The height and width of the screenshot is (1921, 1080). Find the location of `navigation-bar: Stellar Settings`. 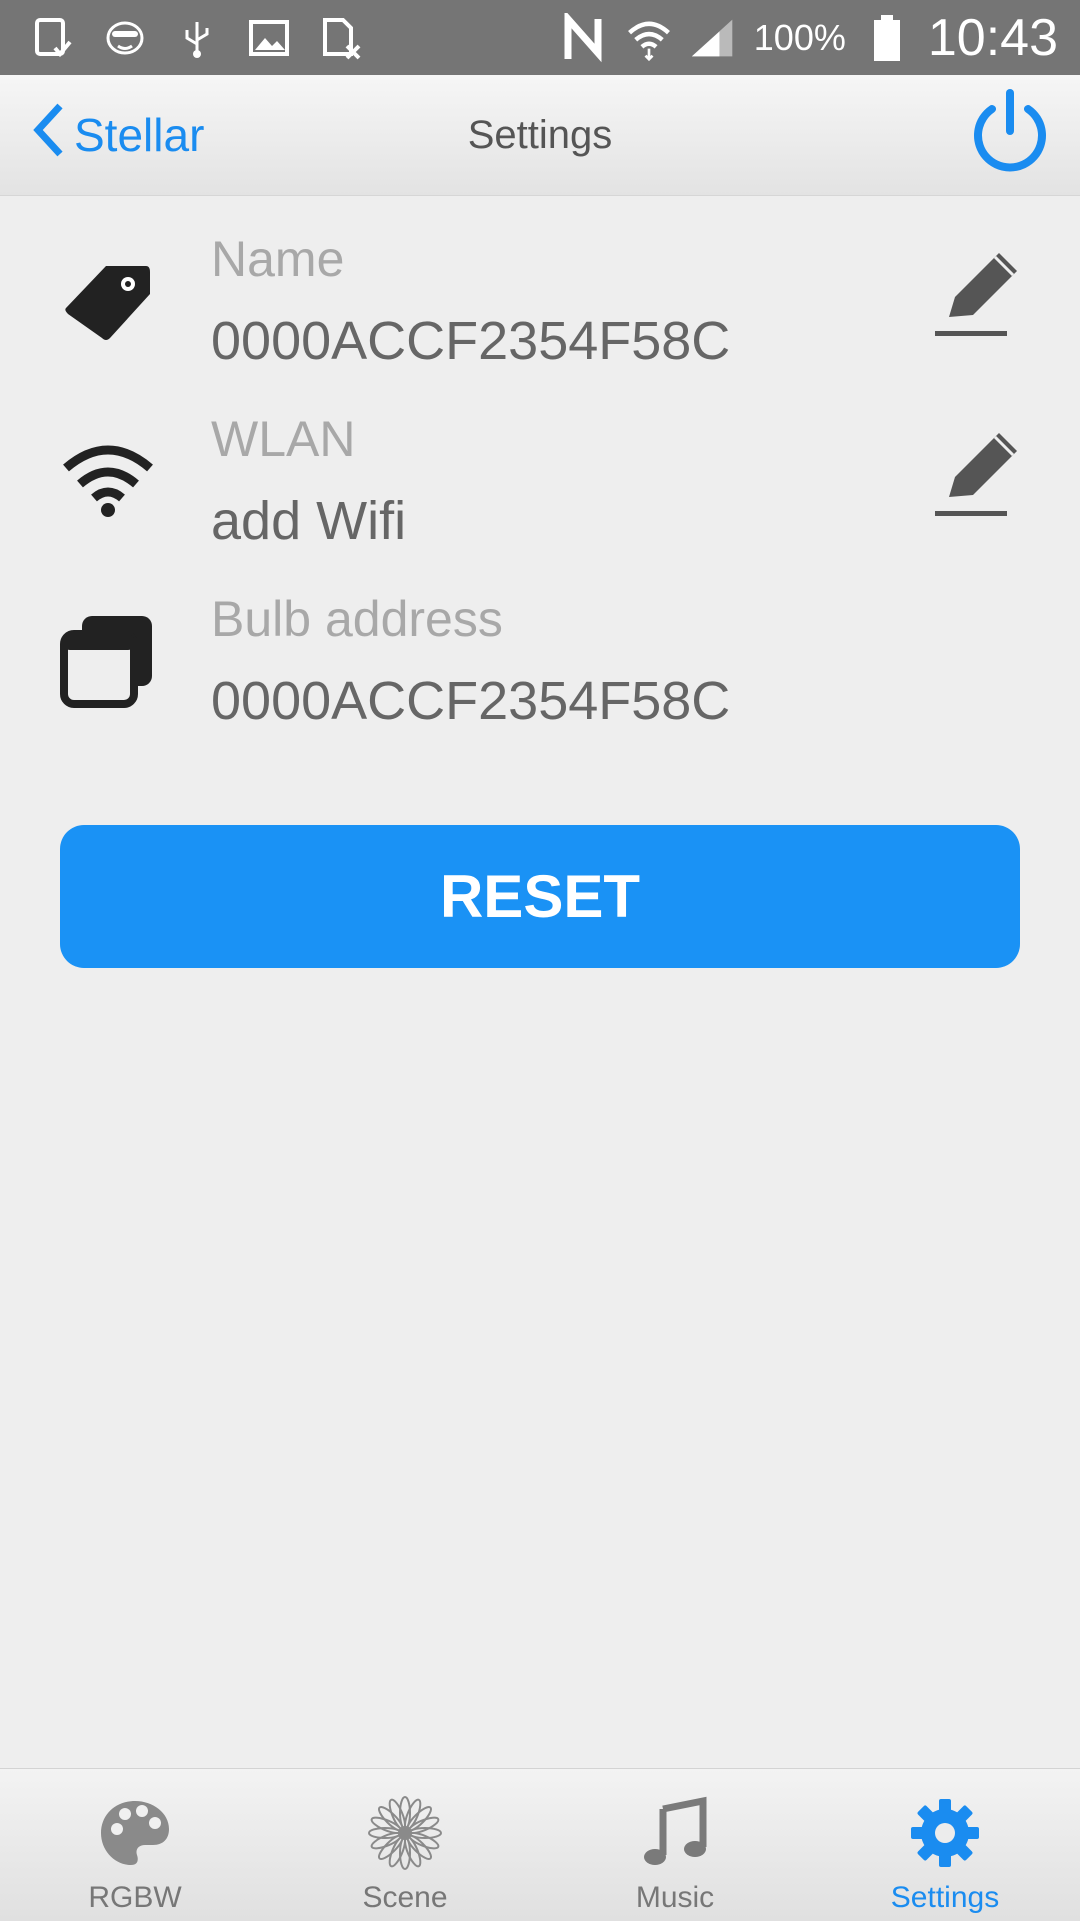

navigation-bar: Stellar Settings is located at coordinates (540, 135).